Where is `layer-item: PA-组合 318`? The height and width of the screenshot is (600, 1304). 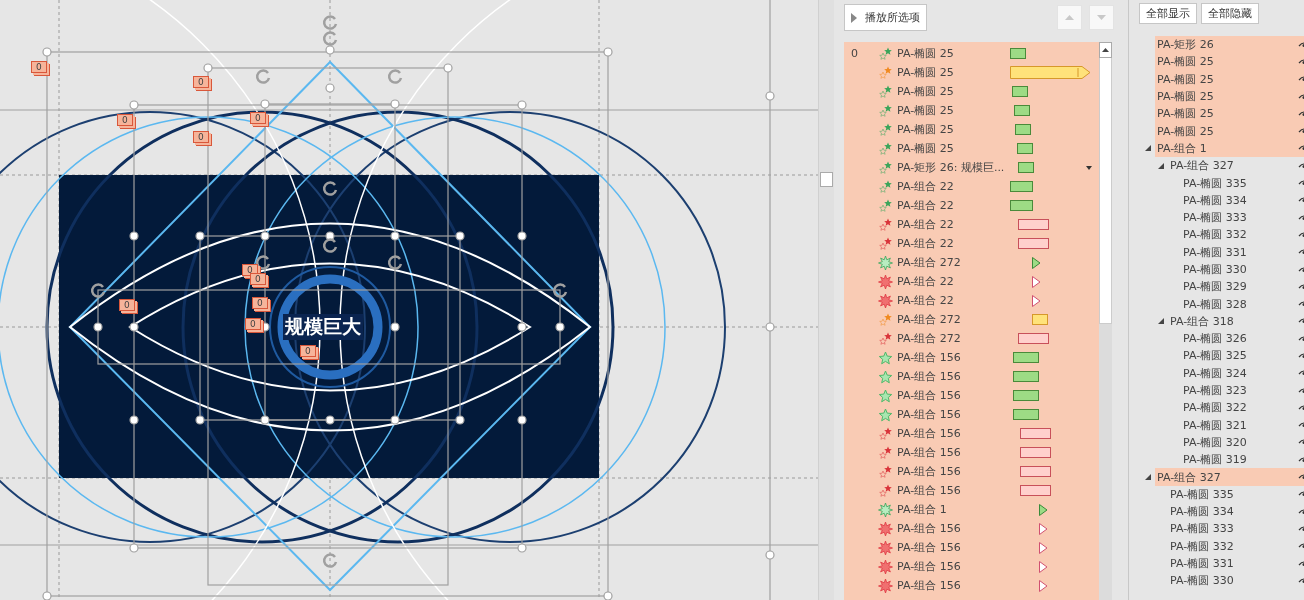 layer-item: PA-组合 318 is located at coordinates (1236, 321).